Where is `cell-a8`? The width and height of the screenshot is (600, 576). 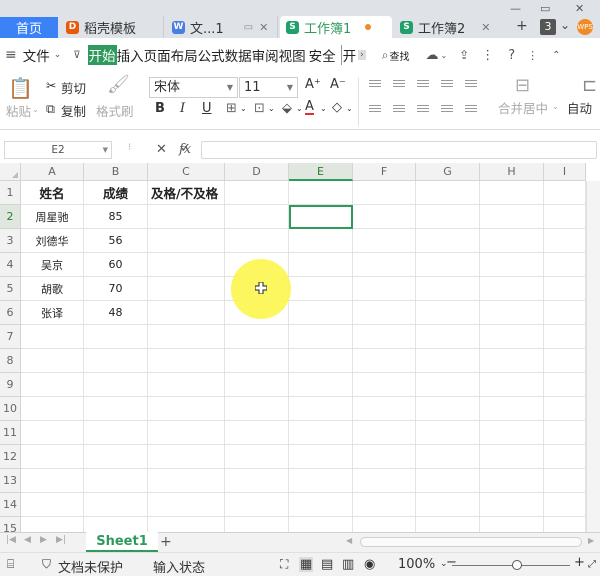
cell-a8 is located at coordinates (52, 361).